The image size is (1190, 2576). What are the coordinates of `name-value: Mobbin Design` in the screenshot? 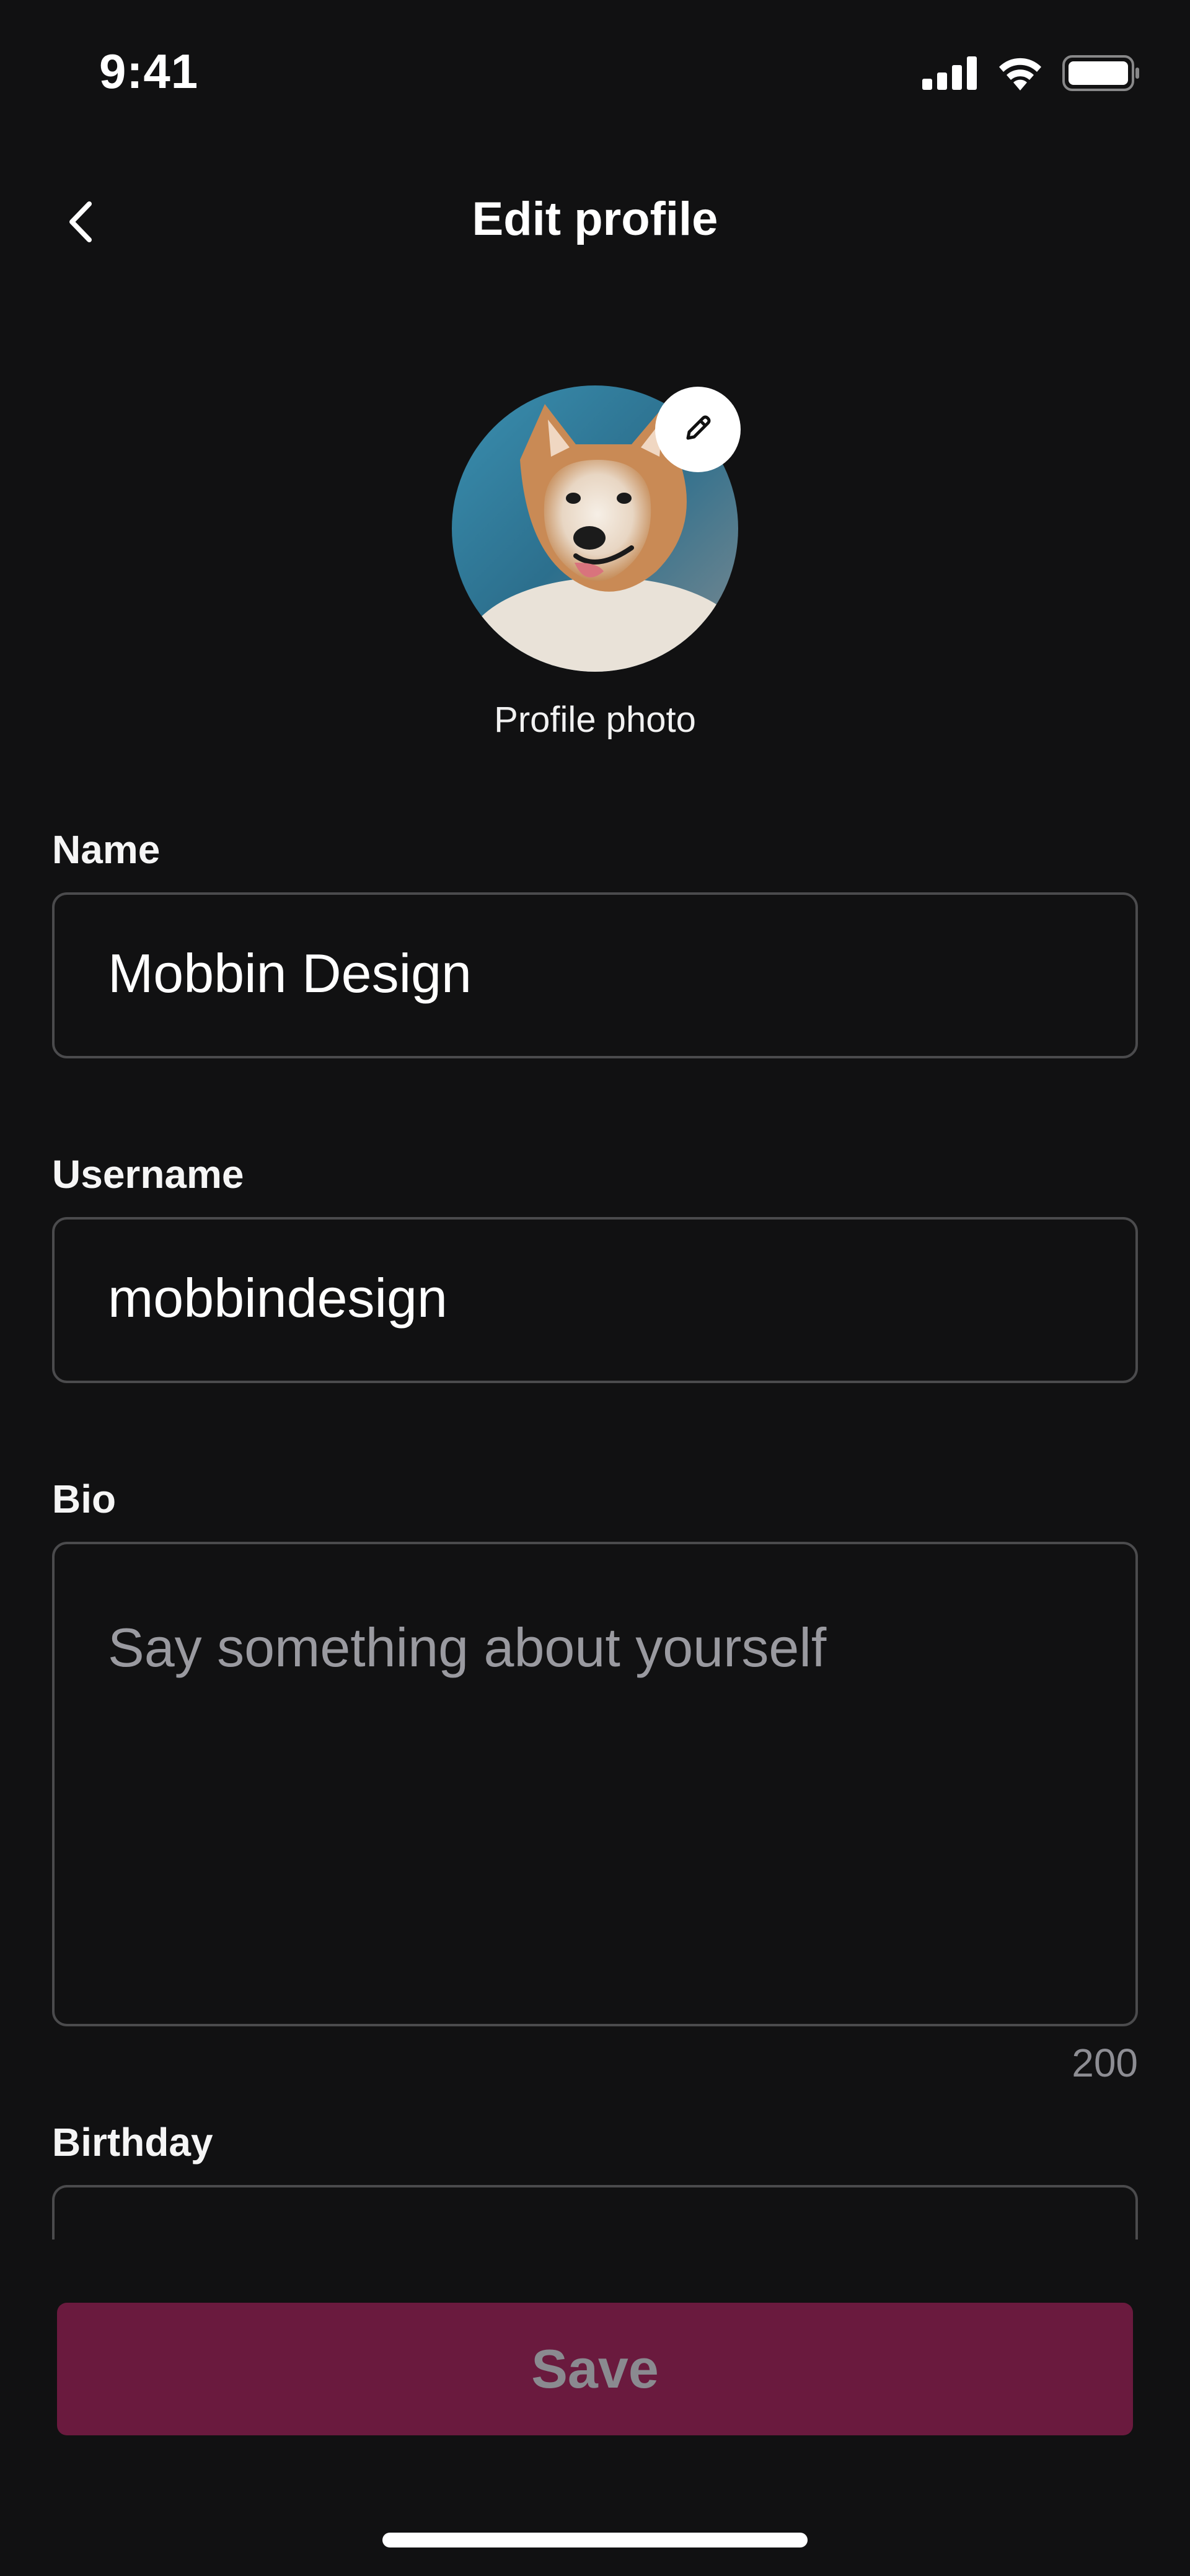 It's located at (290, 974).